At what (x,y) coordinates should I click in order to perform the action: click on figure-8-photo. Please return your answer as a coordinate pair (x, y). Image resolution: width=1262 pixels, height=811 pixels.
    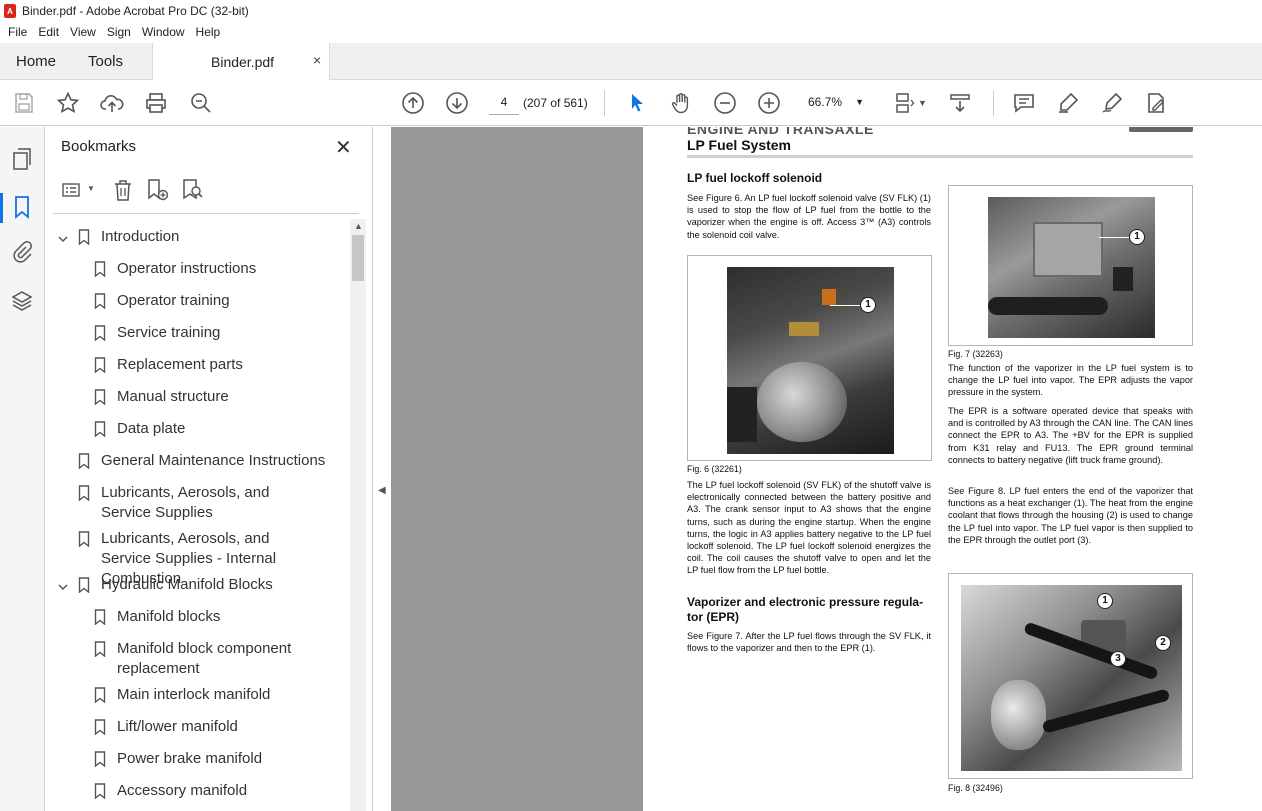
    Looking at the image, I should click on (1071, 678).